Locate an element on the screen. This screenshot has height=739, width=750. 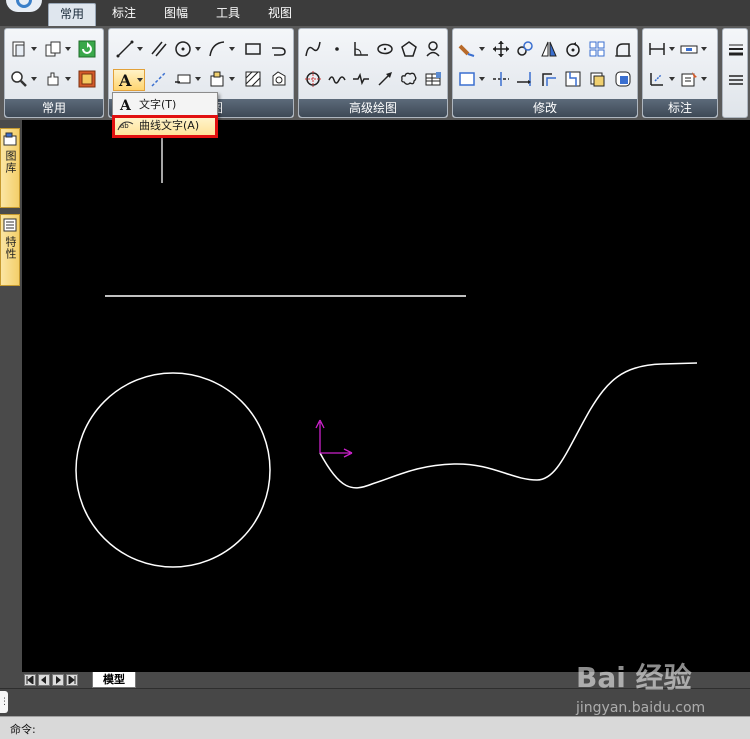
line-dropdown is located at coordinates (140, 49).